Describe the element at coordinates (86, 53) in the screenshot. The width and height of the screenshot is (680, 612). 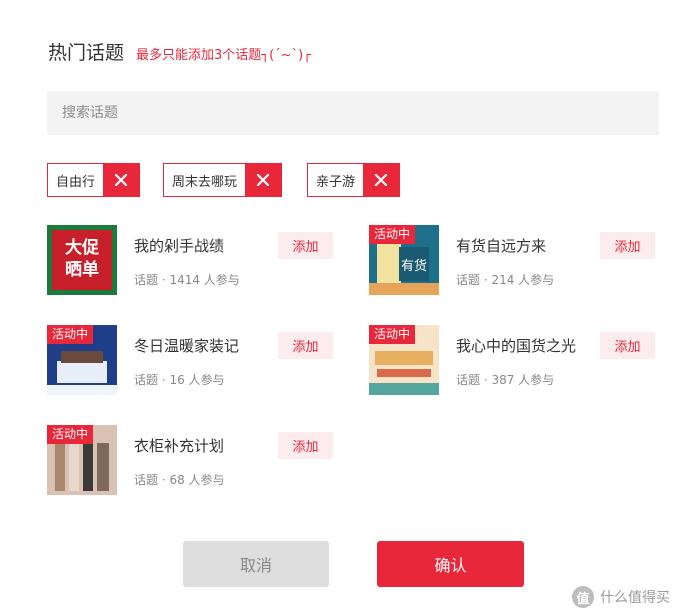
I see `dialog-title: 热门话题` at that location.